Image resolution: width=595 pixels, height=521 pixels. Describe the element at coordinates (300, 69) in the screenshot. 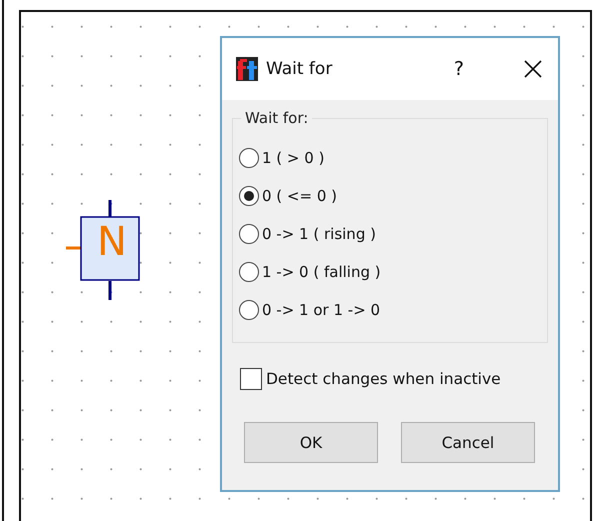

I see `dialog-title: Wait for` at that location.